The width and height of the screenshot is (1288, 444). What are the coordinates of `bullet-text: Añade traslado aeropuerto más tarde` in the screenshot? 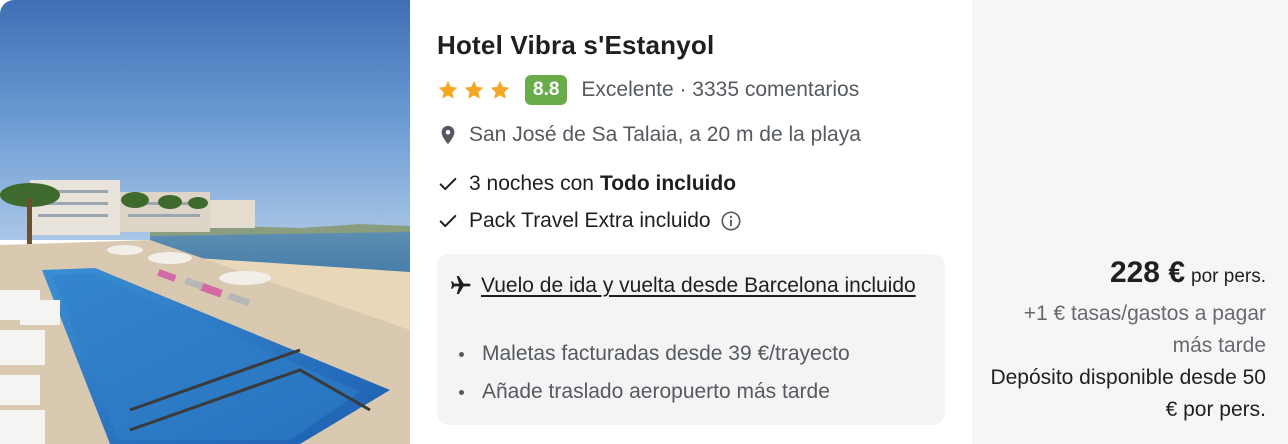 It's located at (656, 391).